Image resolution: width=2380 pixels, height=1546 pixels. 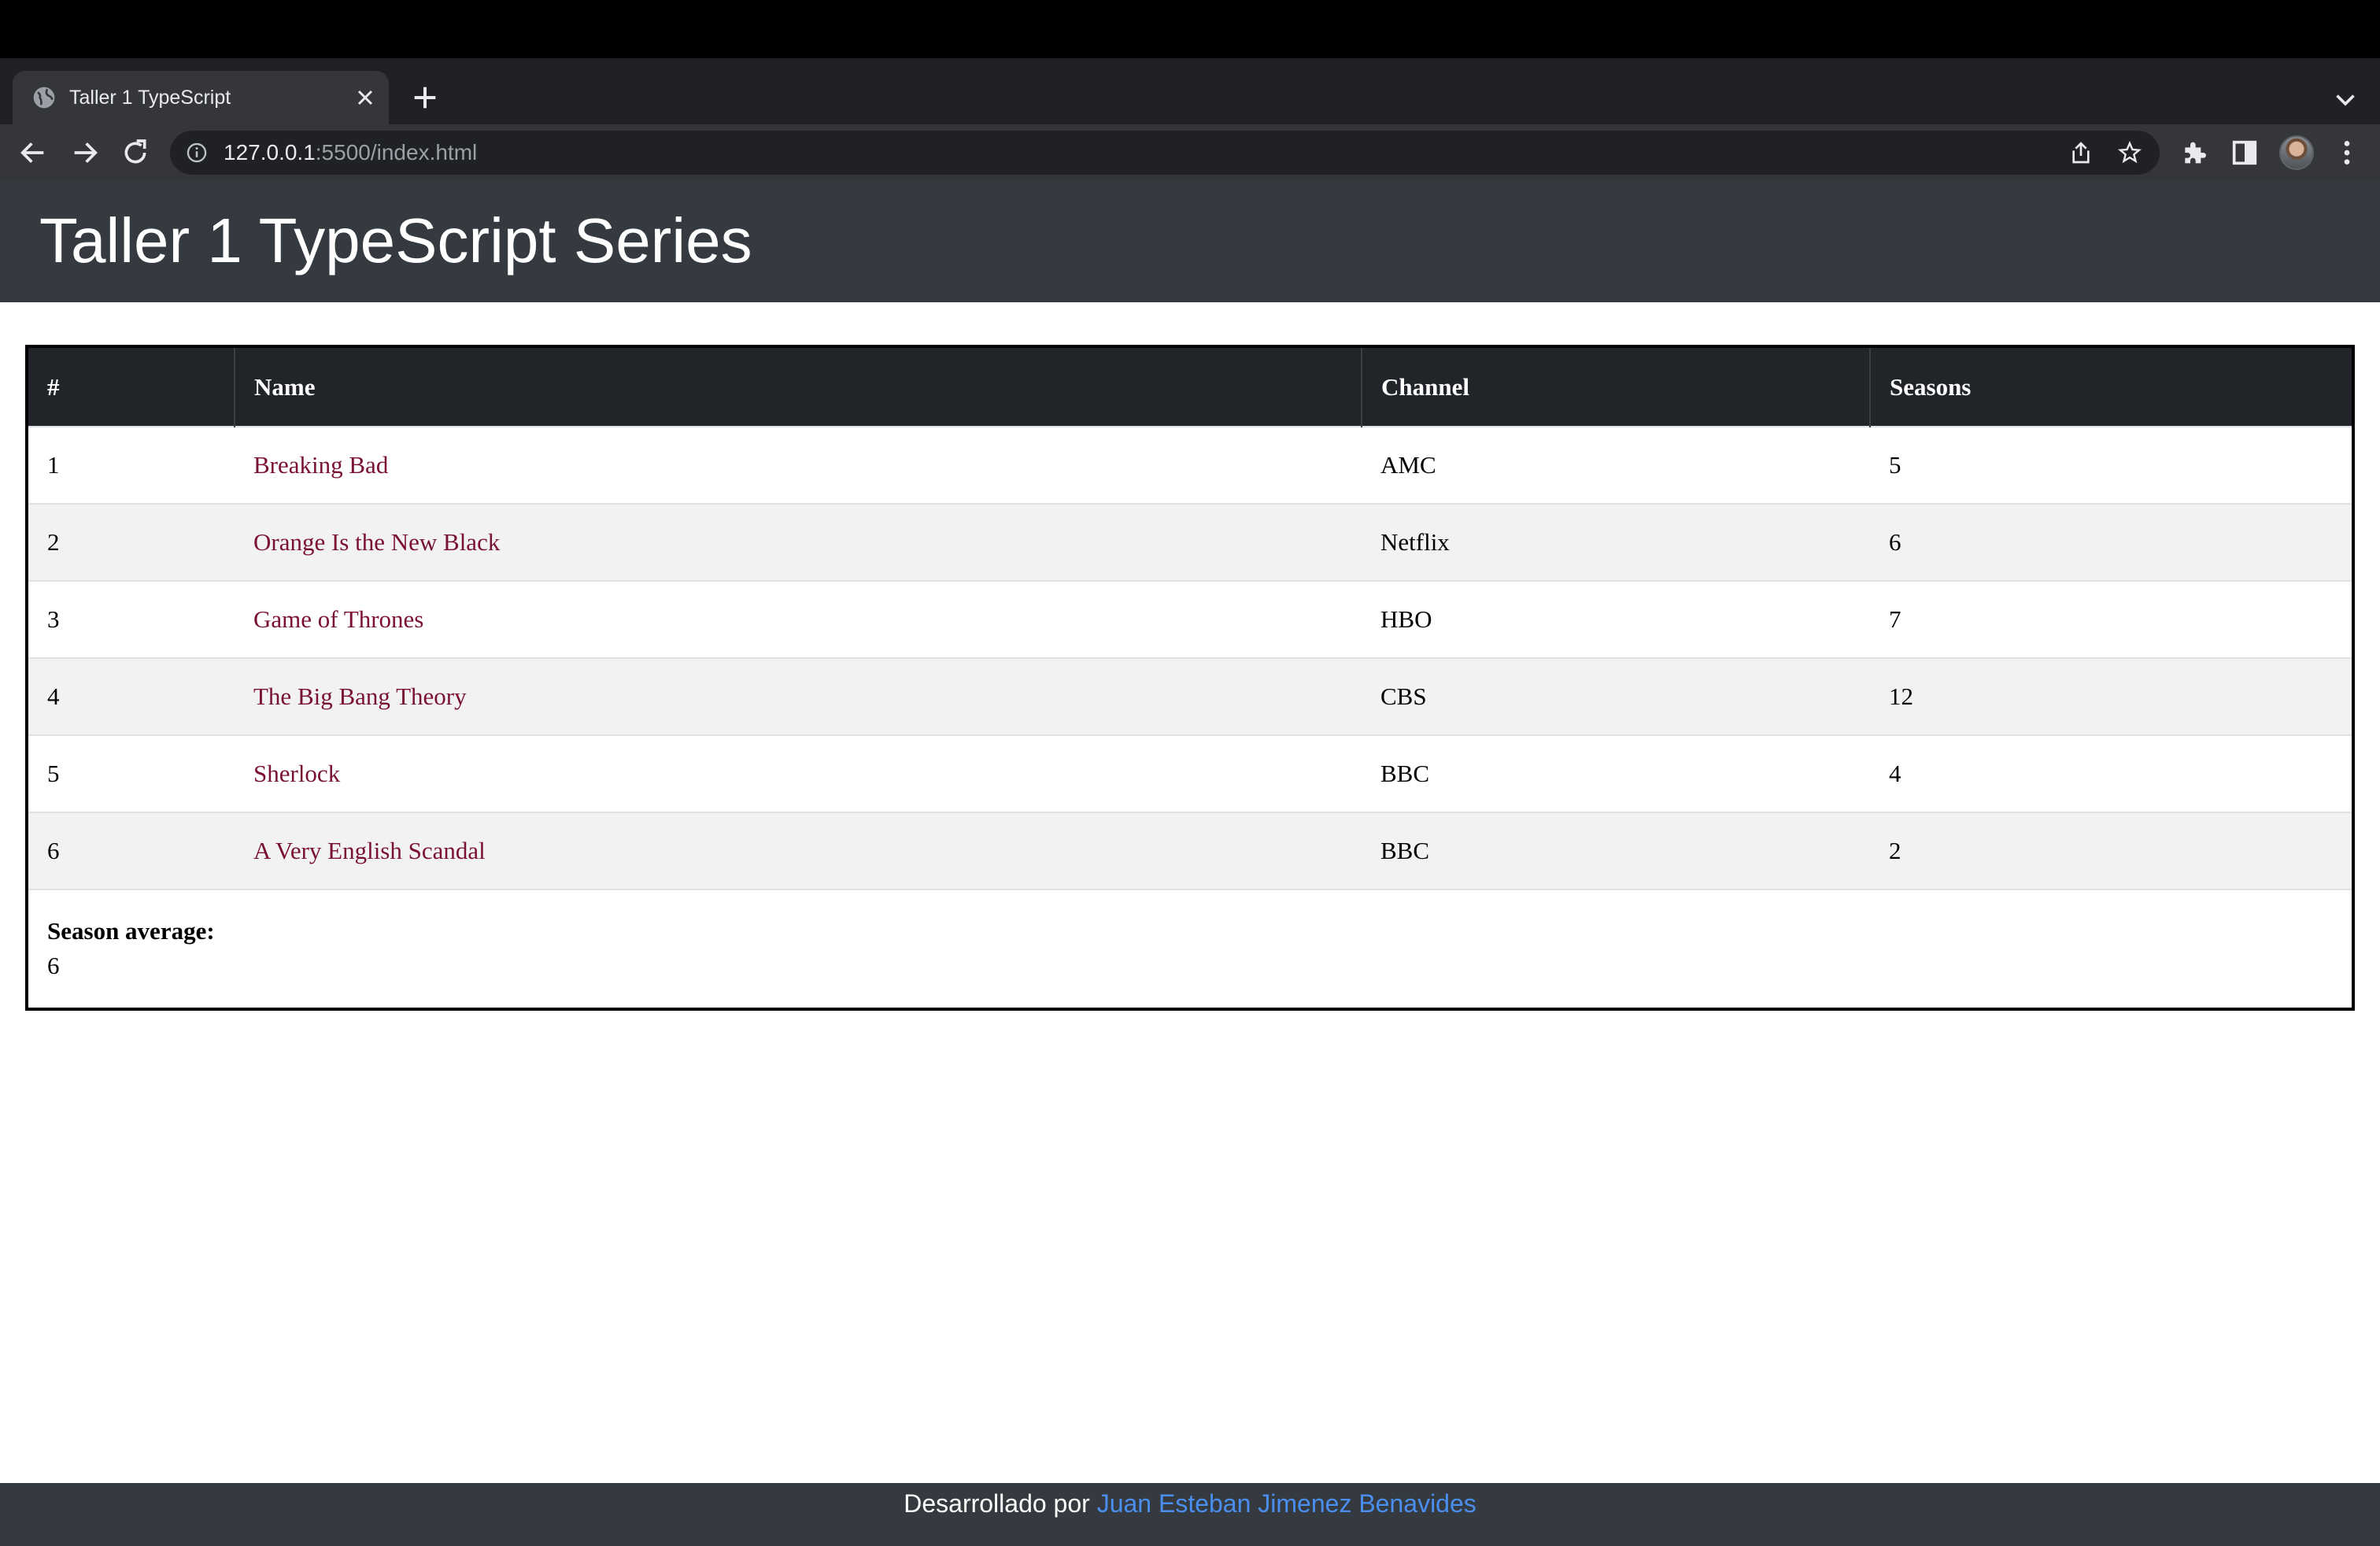 I want to click on season-average-cell: Season average: 6, so click(x=1190, y=949).